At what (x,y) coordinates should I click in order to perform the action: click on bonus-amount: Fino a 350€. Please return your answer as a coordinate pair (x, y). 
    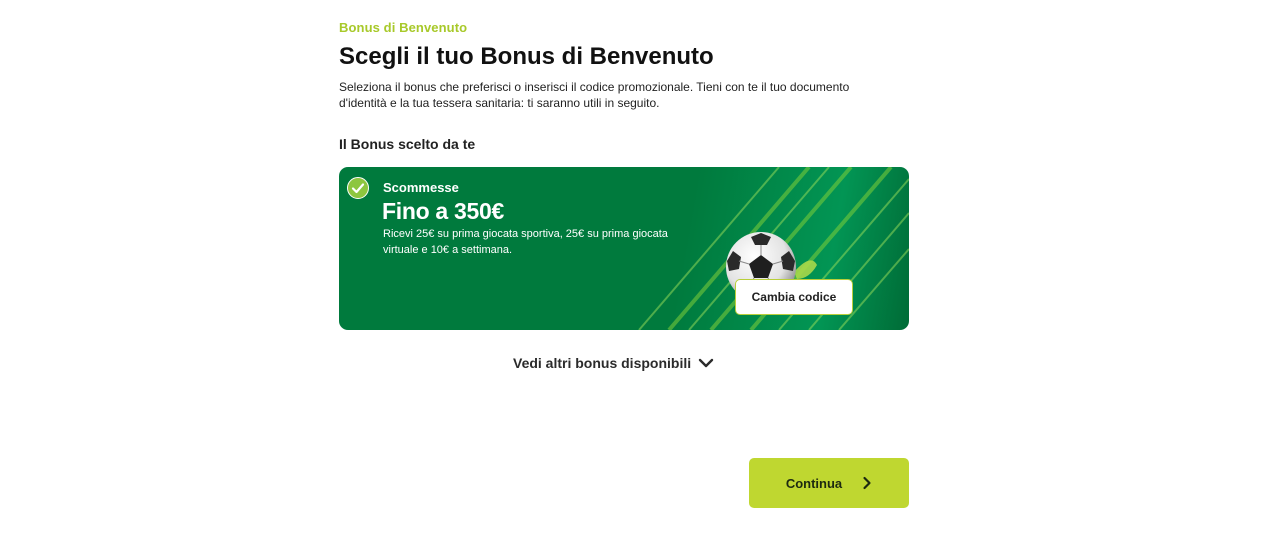
    Looking at the image, I should click on (443, 211).